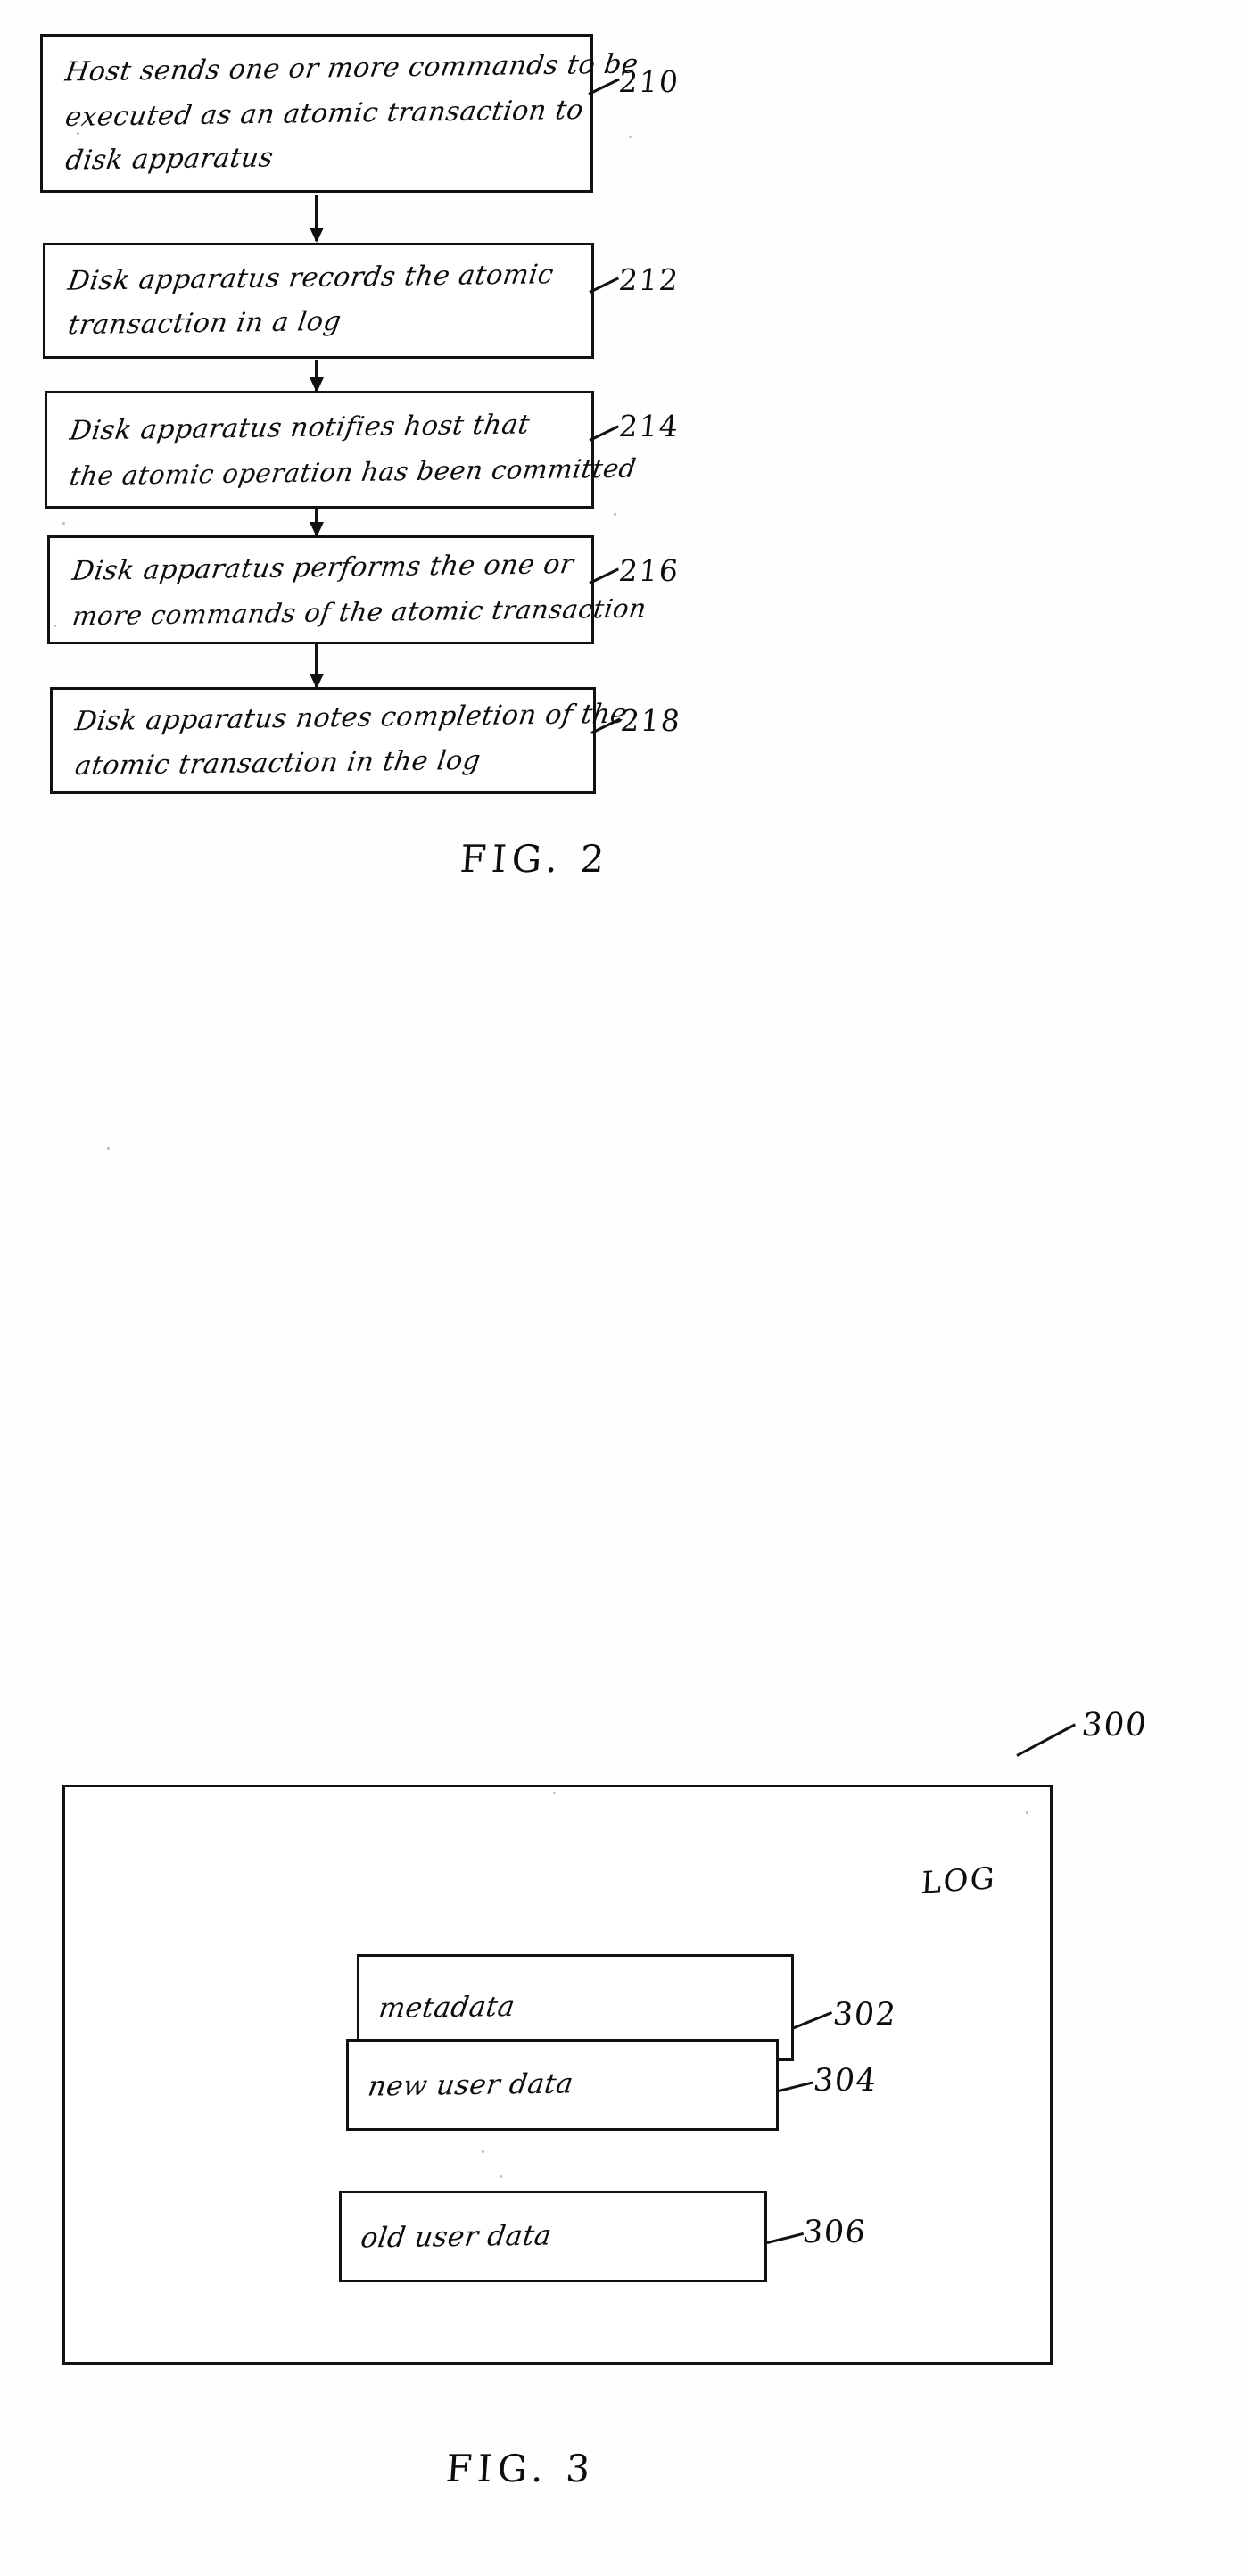  Describe the element at coordinates (648, 81) in the screenshot. I see `reference-numeral-210: 210` at that location.